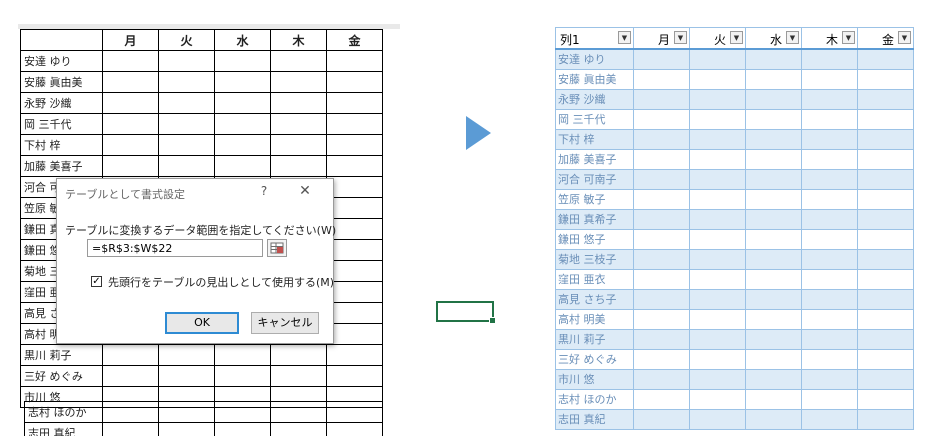 This screenshot has height=436, width=934. Describe the element at coordinates (61, 40) in the screenshot. I see `left-header-blank` at that location.